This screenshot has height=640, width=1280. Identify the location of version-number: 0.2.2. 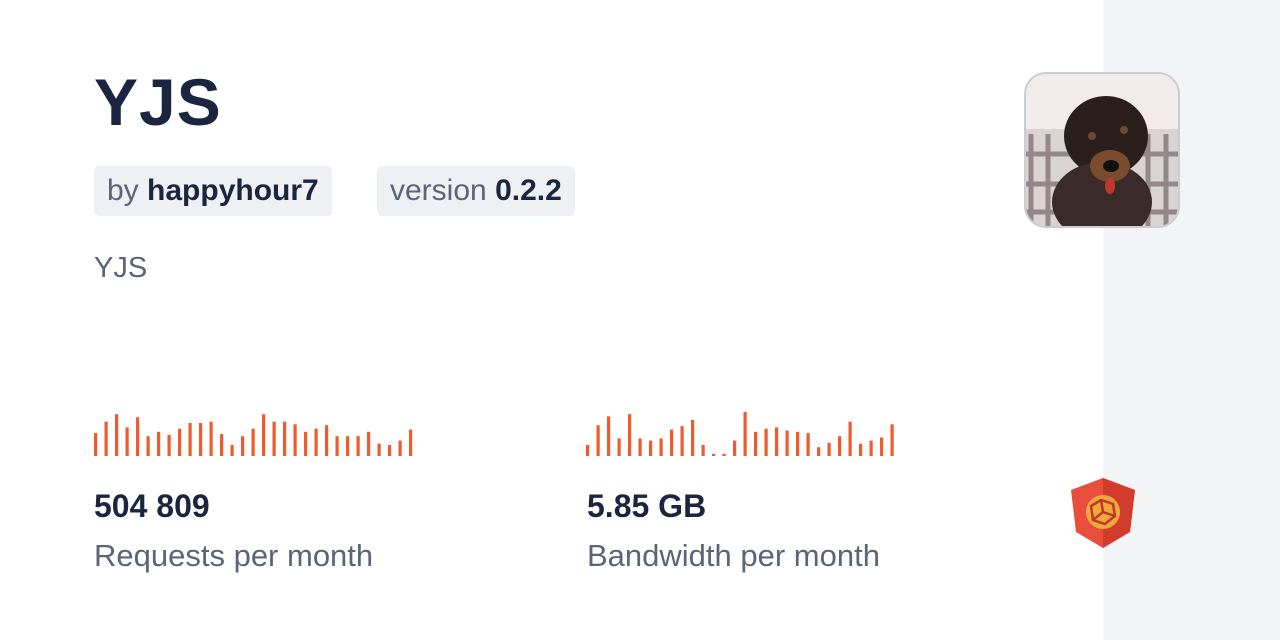
(528, 190).